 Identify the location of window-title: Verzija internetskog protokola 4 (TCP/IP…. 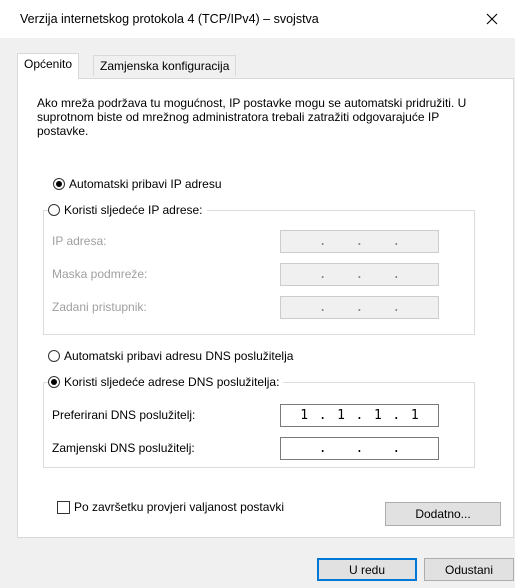
(169, 19).